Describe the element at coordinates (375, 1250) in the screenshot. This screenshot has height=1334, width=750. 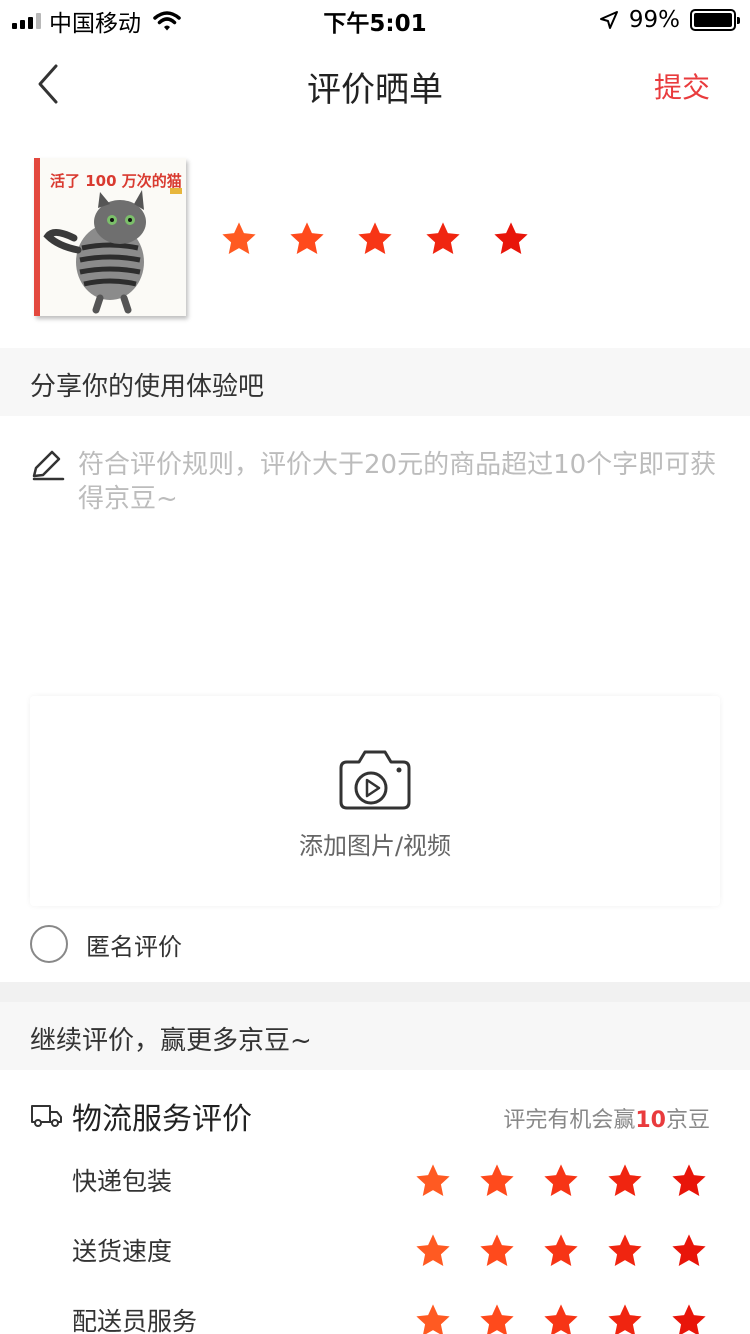
I see `rating-row-speed: 送货速度` at that location.